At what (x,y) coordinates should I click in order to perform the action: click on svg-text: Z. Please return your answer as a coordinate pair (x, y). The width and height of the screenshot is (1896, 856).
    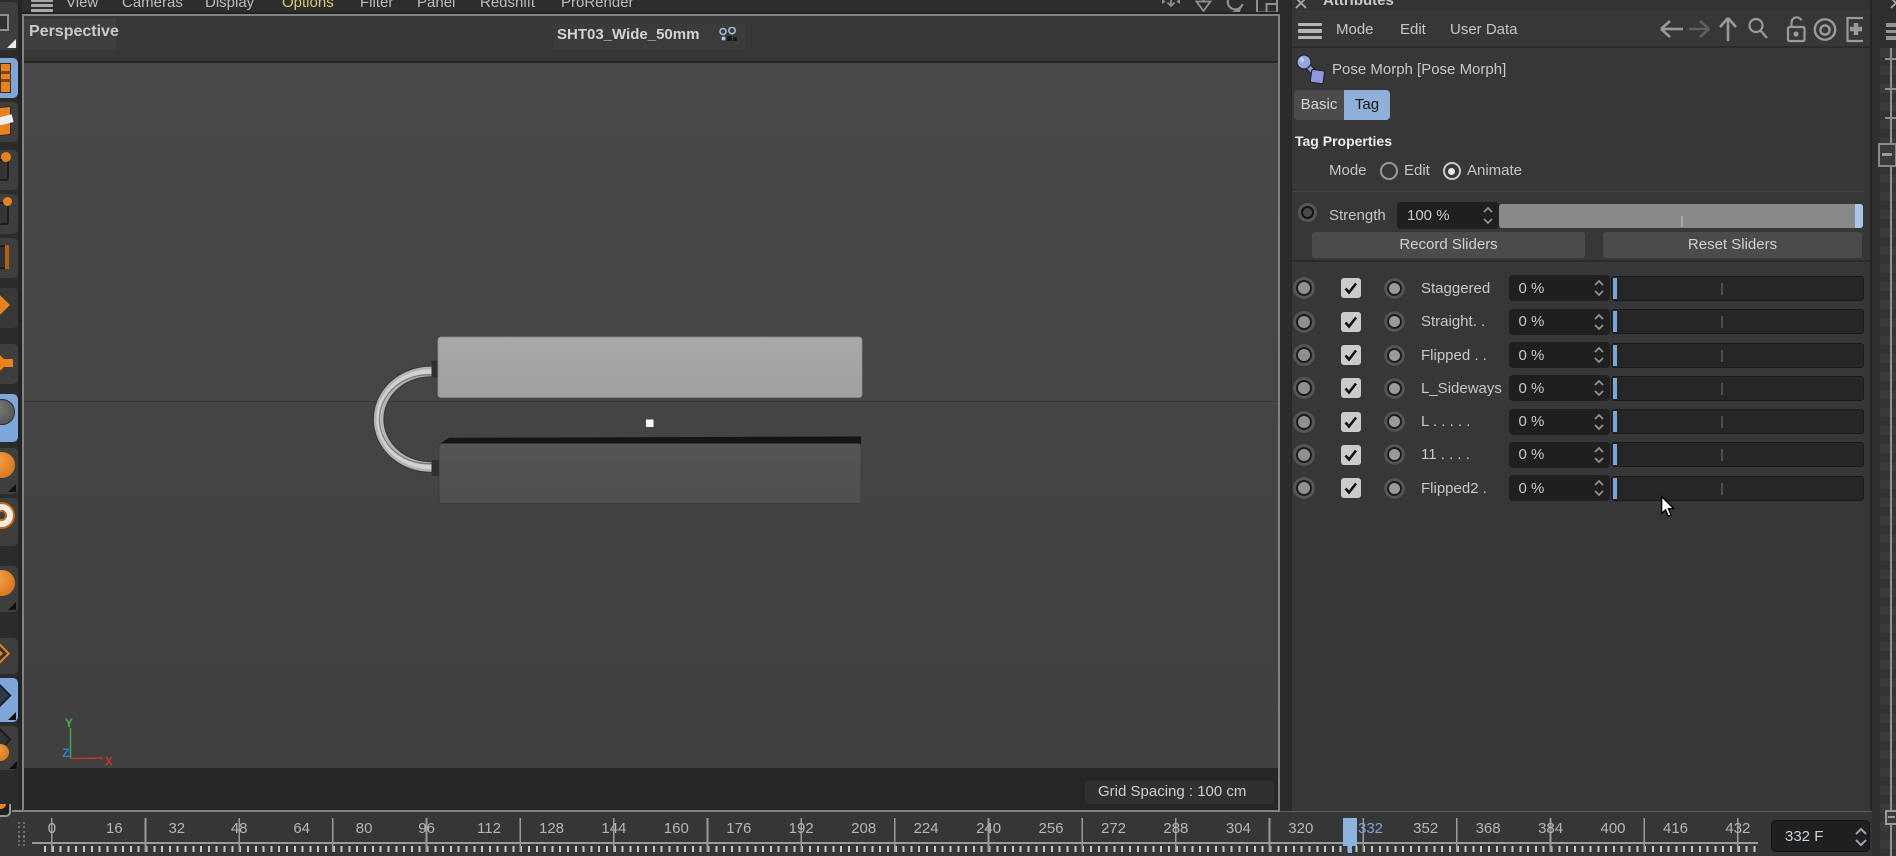
    Looking at the image, I should click on (66, 753).